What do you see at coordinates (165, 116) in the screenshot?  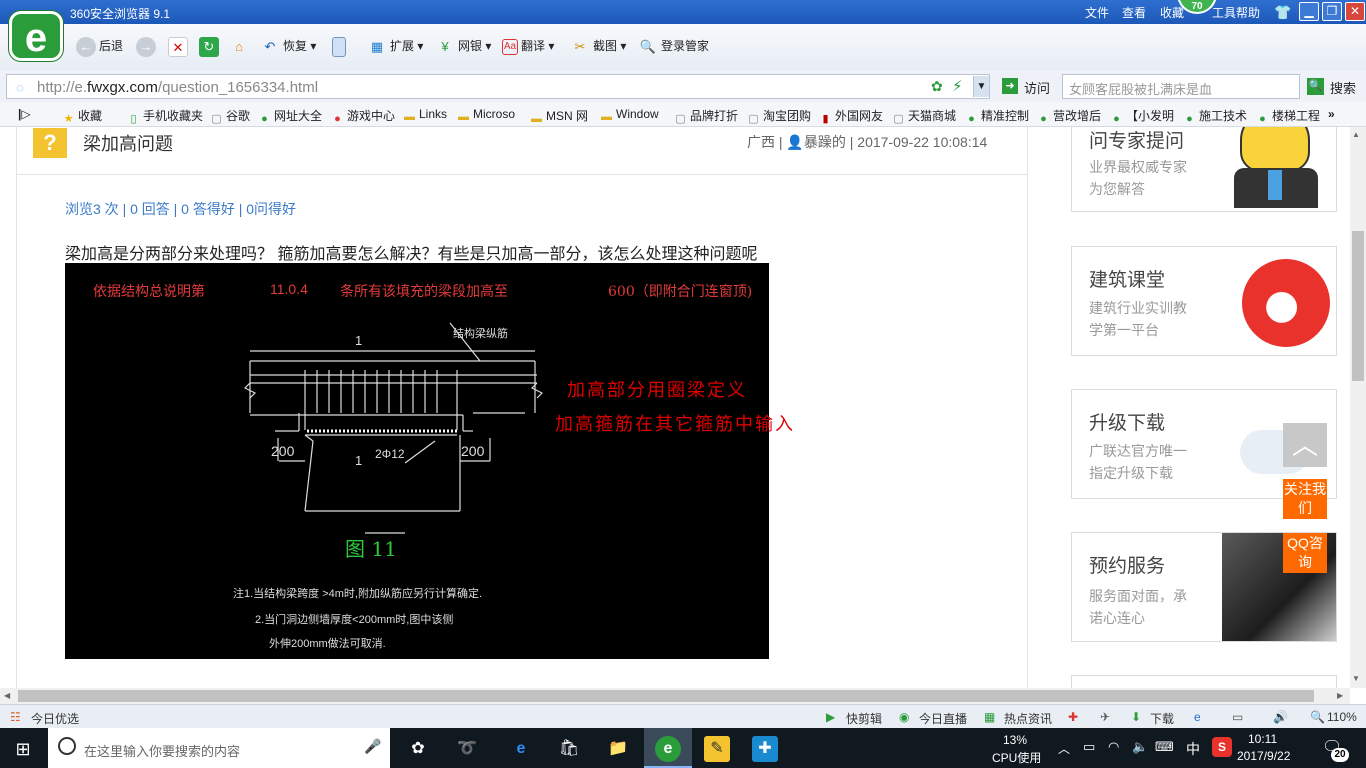 I see `fav-item-1: ▯ 手机收藏夹` at bounding box center [165, 116].